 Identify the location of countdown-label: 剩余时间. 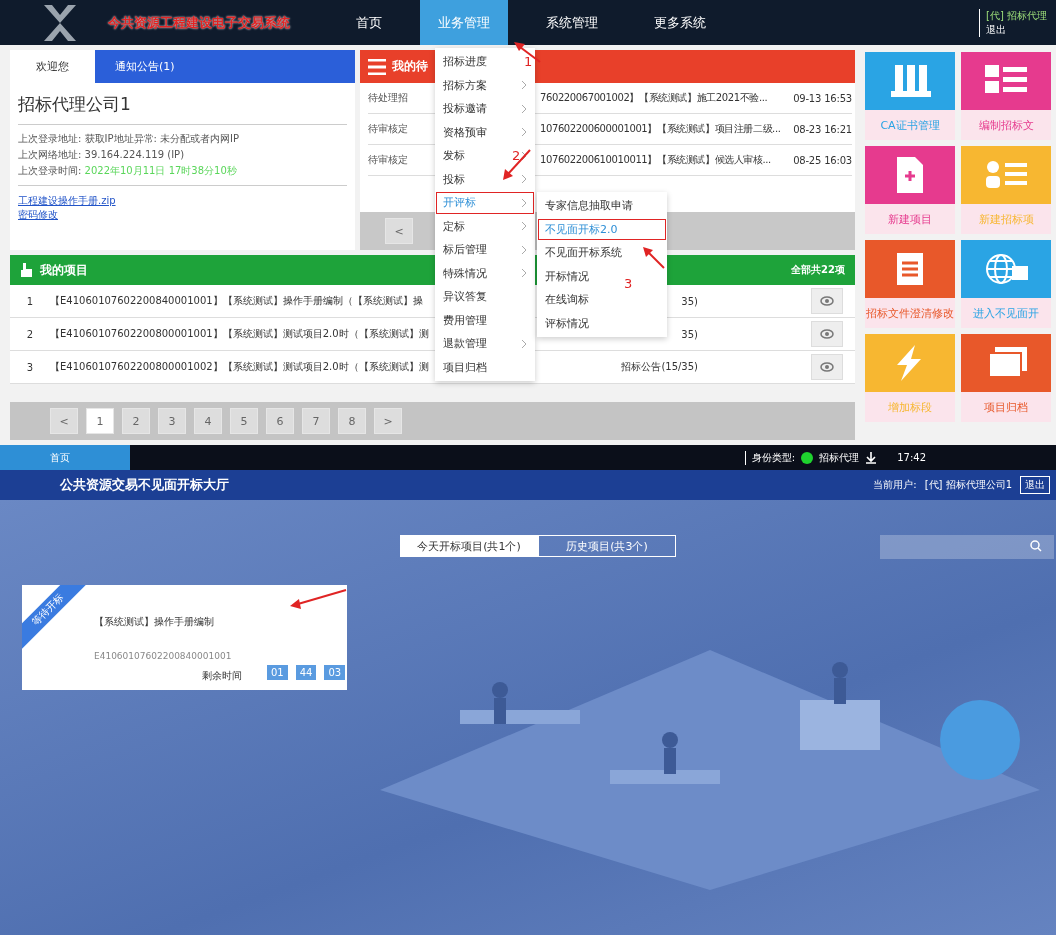
(222, 676).